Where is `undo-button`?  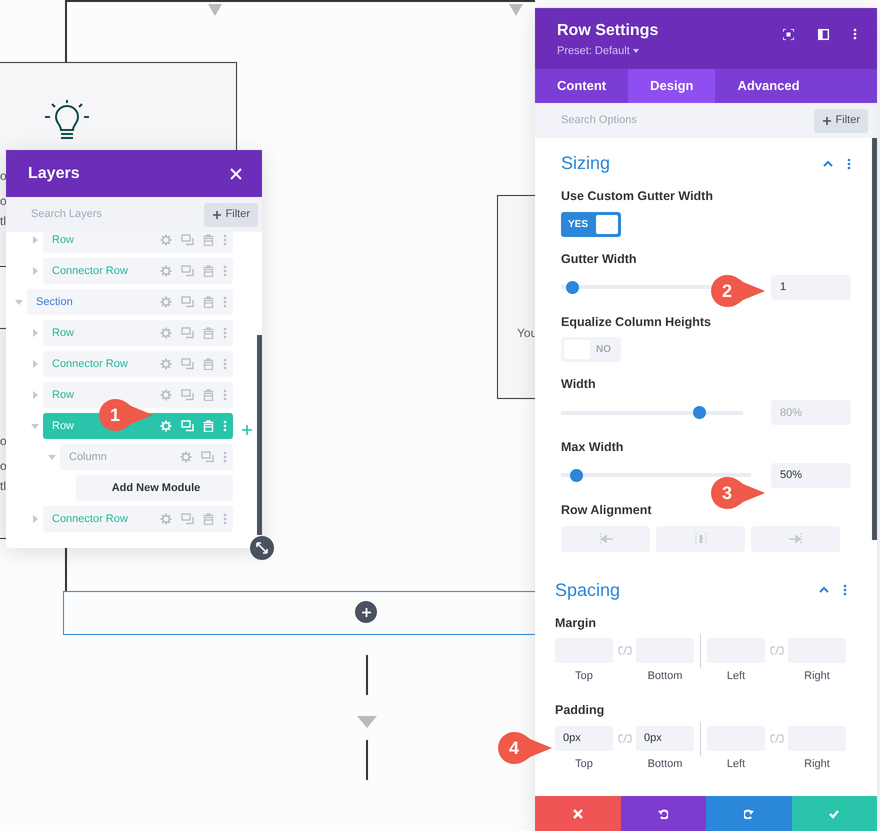
undo-button is located at coordinates (663, 813).